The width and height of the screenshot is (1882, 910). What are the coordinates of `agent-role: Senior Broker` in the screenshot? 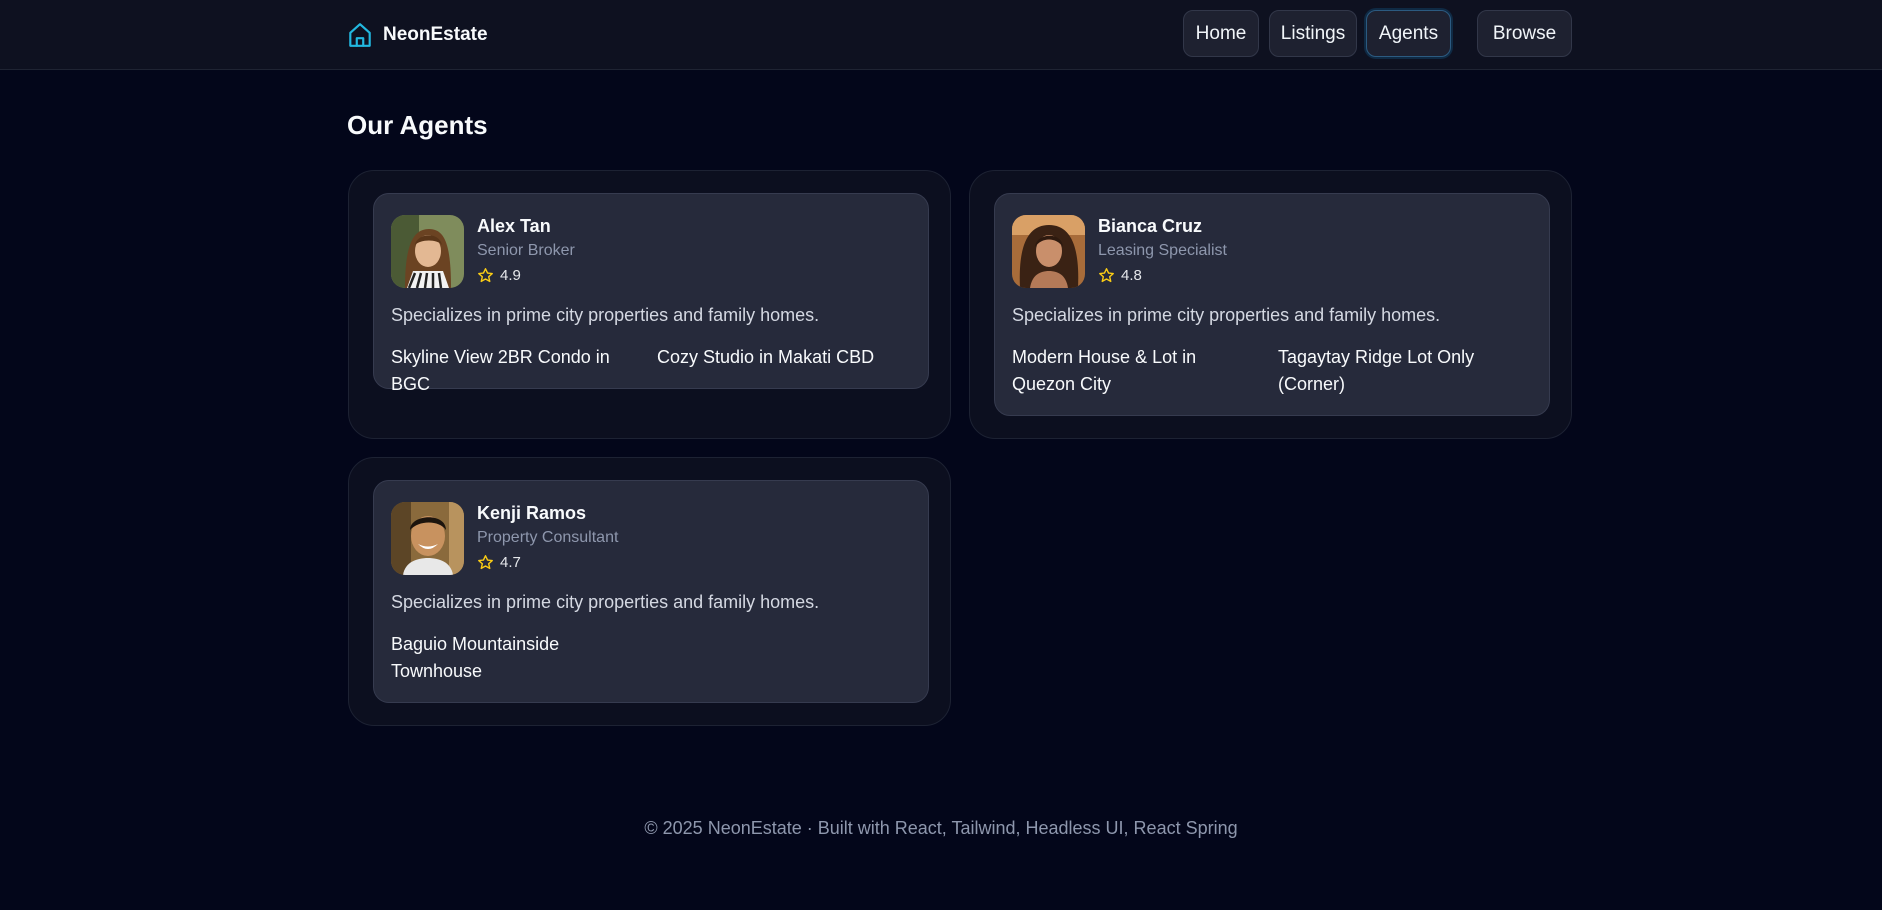 It's located at (526, 250).